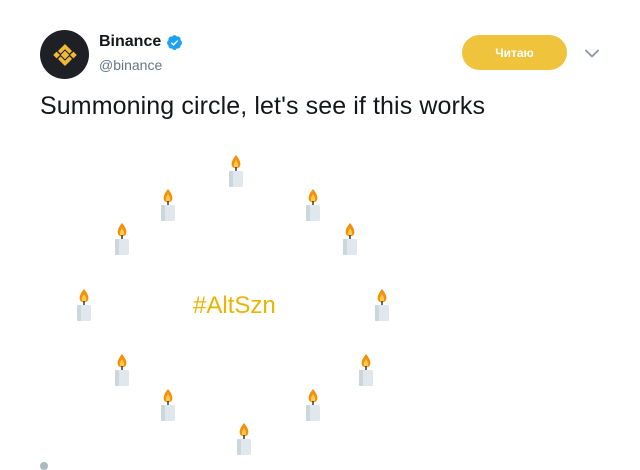 This screenshot has width=640, height=470. I want to click on hashtag-link: #AltSzn, so click(234, 306).